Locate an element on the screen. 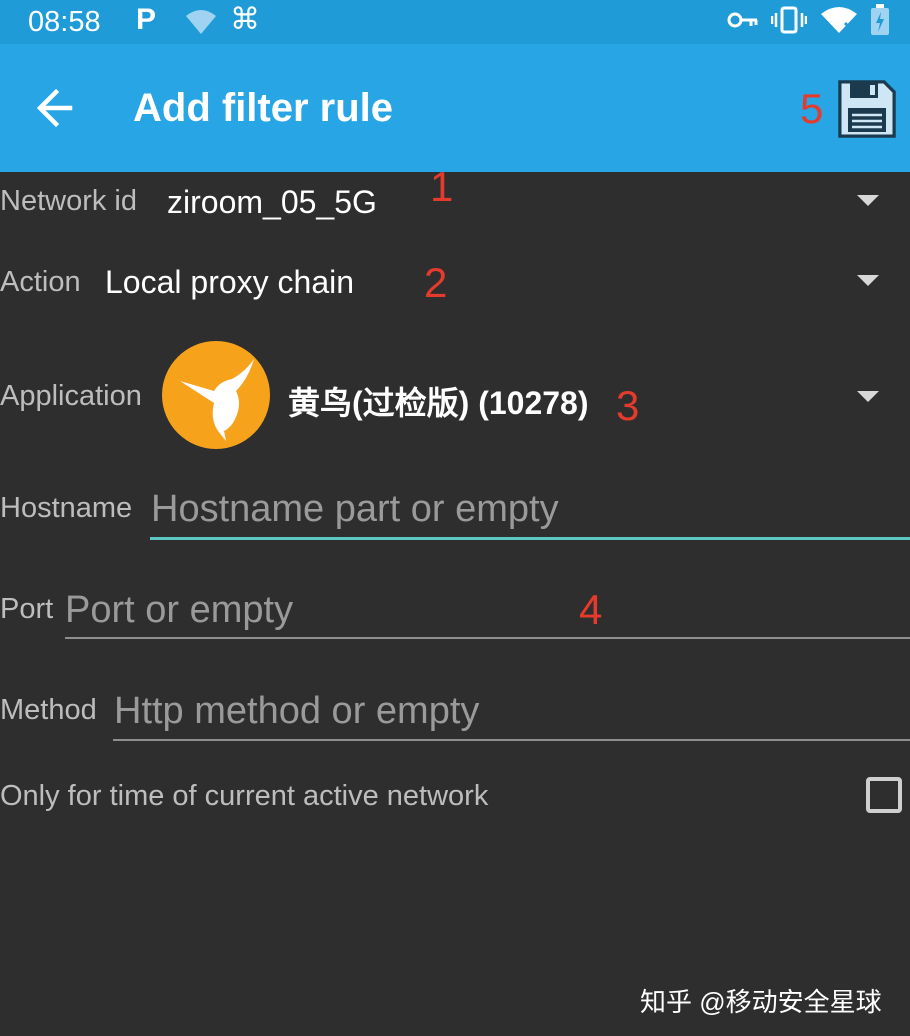 This screenshot has height=1036, width=910. arrow-left-icon is located at coordinates (60, 108).